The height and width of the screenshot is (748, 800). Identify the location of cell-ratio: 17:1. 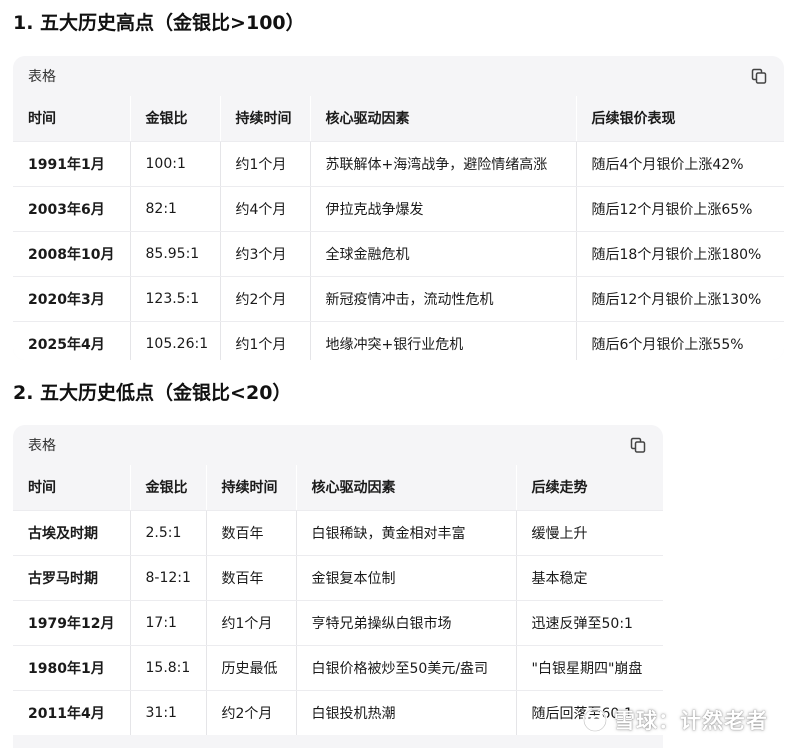
(168, 623).